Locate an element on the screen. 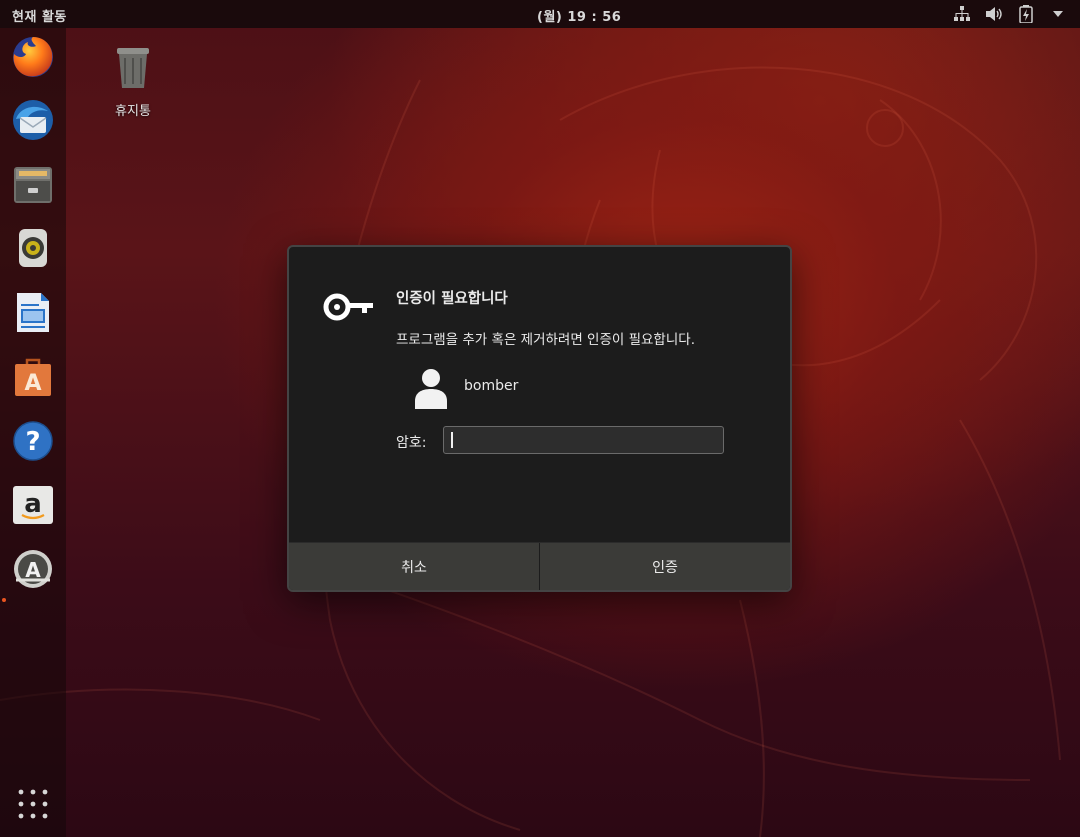 Image resolution: width=1080 pixels, height=837 pixels. dock-item-firefox is located at coordinates (33, 57).